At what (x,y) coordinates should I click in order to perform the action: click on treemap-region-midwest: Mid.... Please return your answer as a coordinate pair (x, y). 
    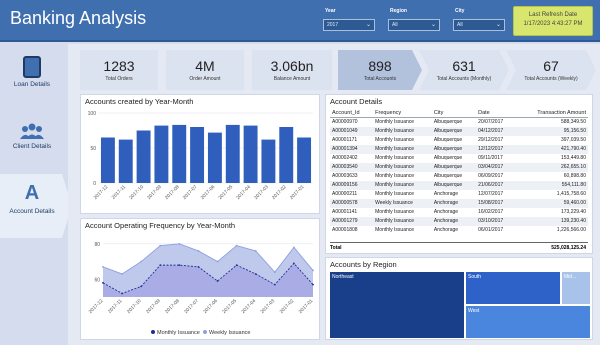
    Looking at the image, I should click on (576, 288).